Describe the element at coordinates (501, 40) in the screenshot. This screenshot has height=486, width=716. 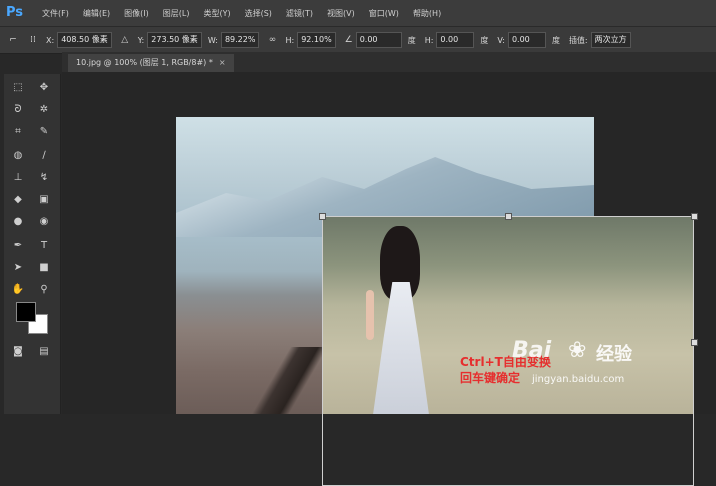
I see `vskew-label: V:` at that location.